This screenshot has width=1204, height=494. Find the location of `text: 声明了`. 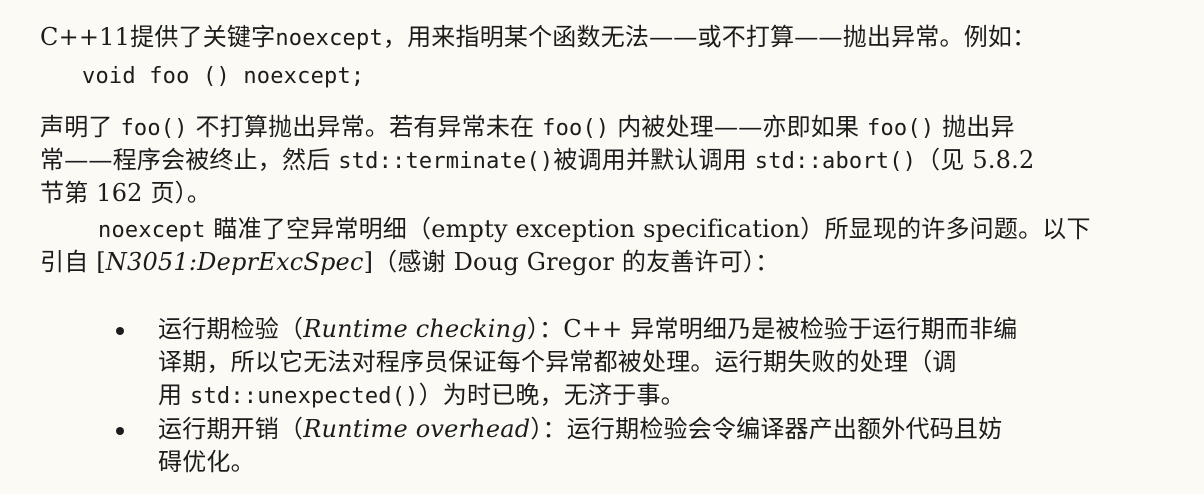

text: 声明了 is located at coordinates (80, 127).